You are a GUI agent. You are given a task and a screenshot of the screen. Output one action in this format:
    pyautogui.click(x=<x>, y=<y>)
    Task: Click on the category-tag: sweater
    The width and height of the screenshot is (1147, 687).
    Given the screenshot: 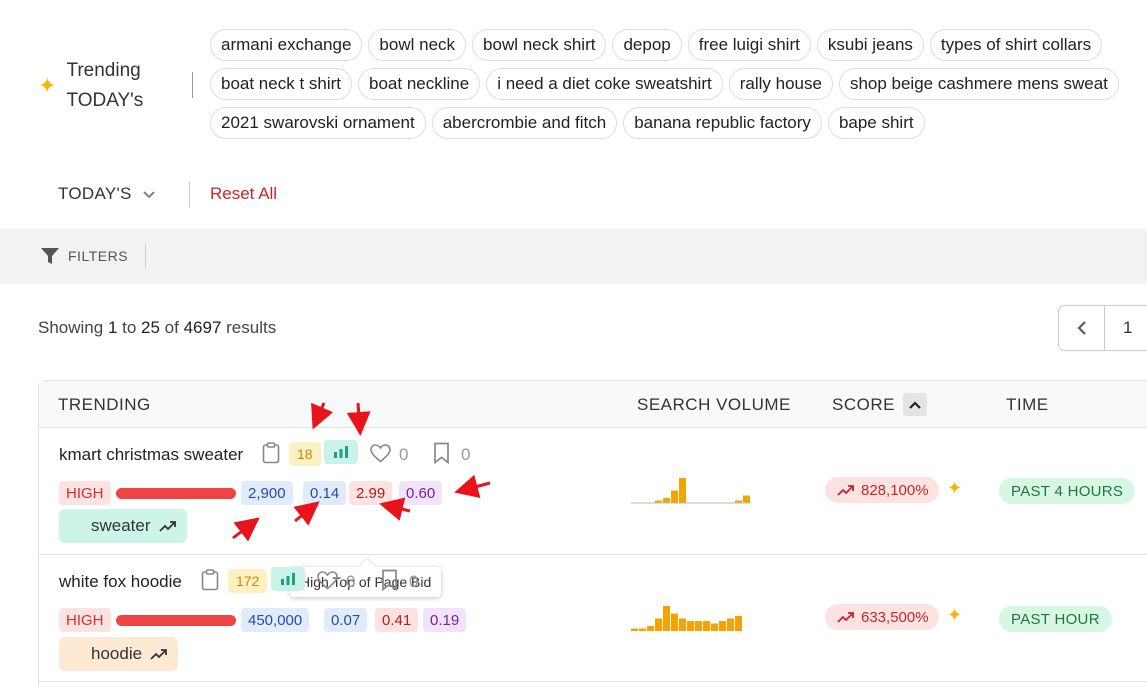 What is the action you would take?
    pyautogui.click(x=123, y=526)
    